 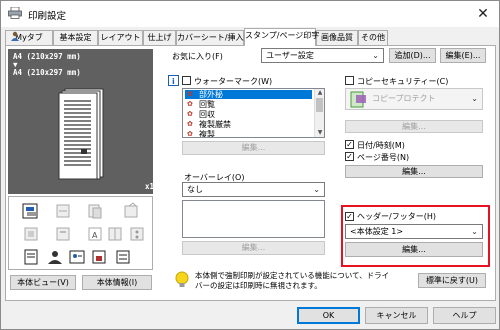 I want to click on finisher-icon, so click(x=95, y=211).